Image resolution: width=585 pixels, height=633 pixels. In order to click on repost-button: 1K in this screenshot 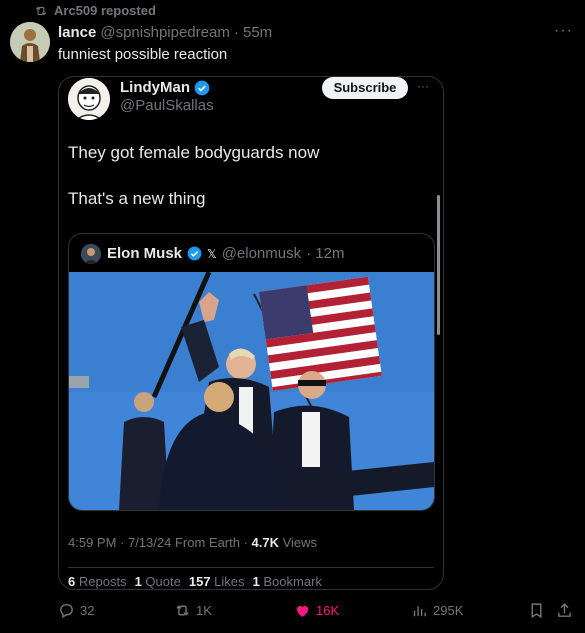, I will do `click(193, 610)`.